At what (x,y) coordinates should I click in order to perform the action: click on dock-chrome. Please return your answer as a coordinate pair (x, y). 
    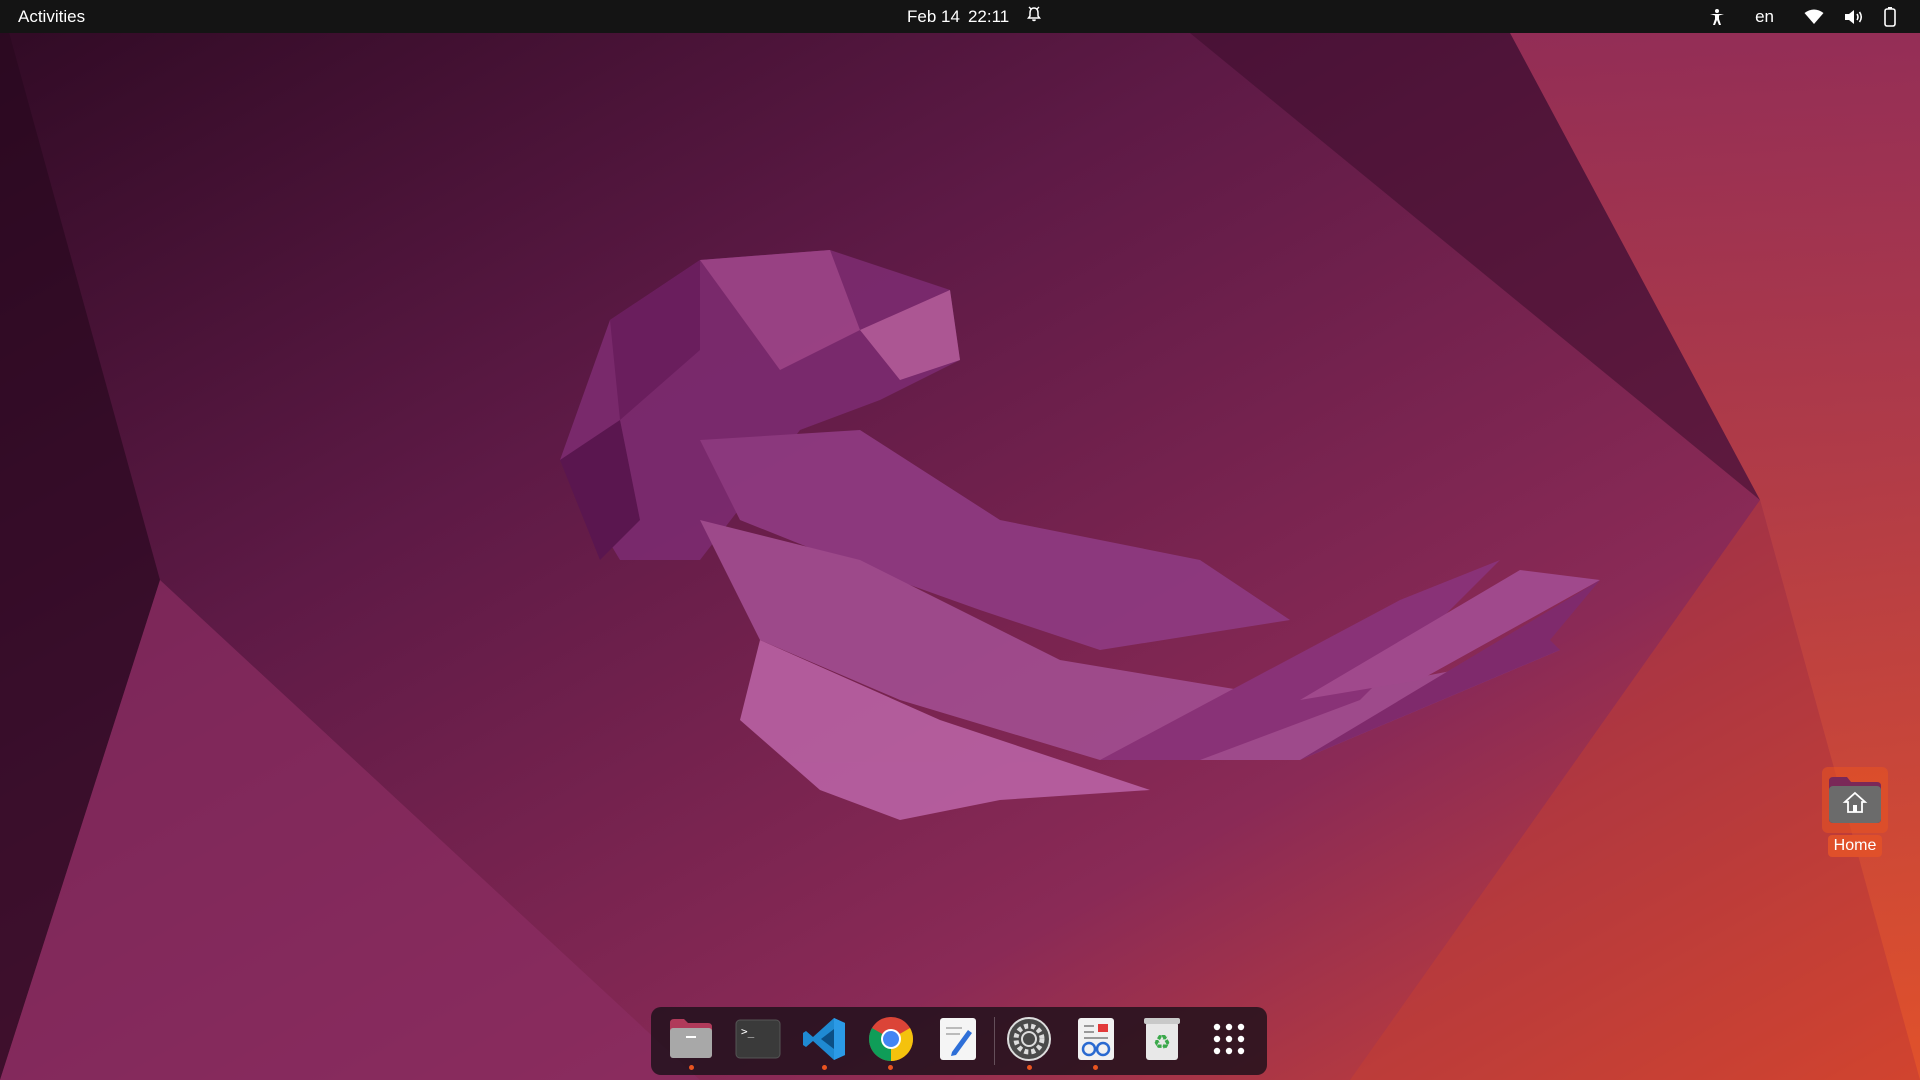
    Looking at the image, I should click on (891, 1041).